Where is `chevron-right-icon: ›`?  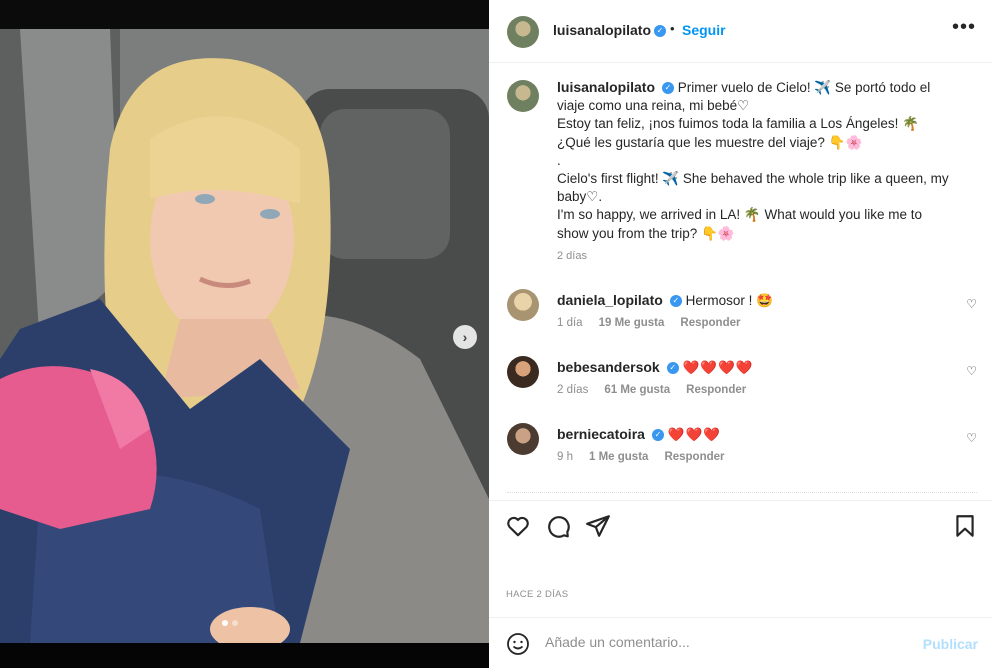 chevron-right-icon: › is located at coordinates (465, 337).